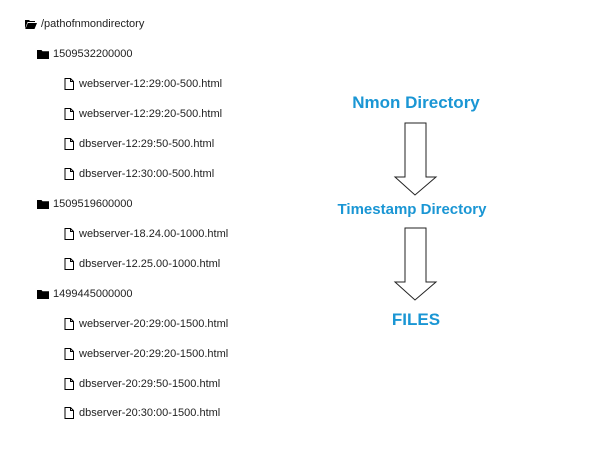 The height and width of the screenshot is (451, 591). Describe the element at coordinates (416, 319) in the screenshot. I see `files-label: FILES` at that location.